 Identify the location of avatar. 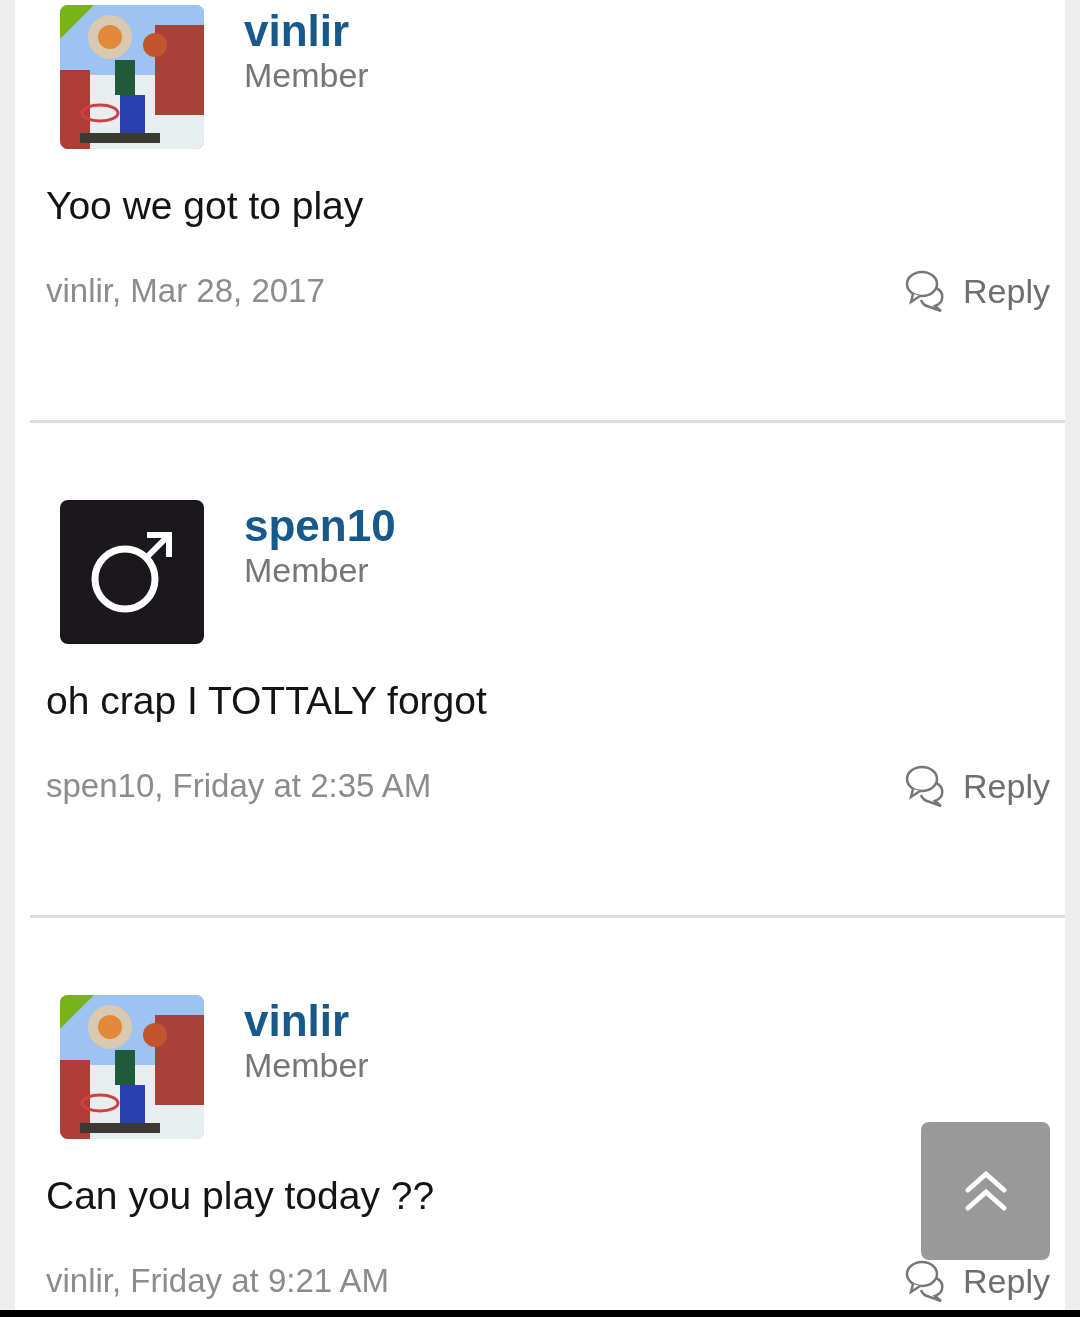
(132, 572).